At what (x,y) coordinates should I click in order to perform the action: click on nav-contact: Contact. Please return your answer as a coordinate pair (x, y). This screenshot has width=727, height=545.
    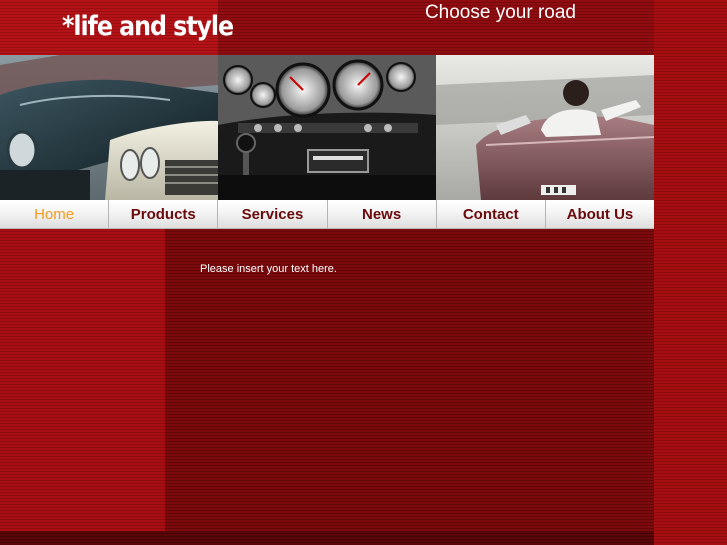
    Looking at the image, I should click on (491, 214).